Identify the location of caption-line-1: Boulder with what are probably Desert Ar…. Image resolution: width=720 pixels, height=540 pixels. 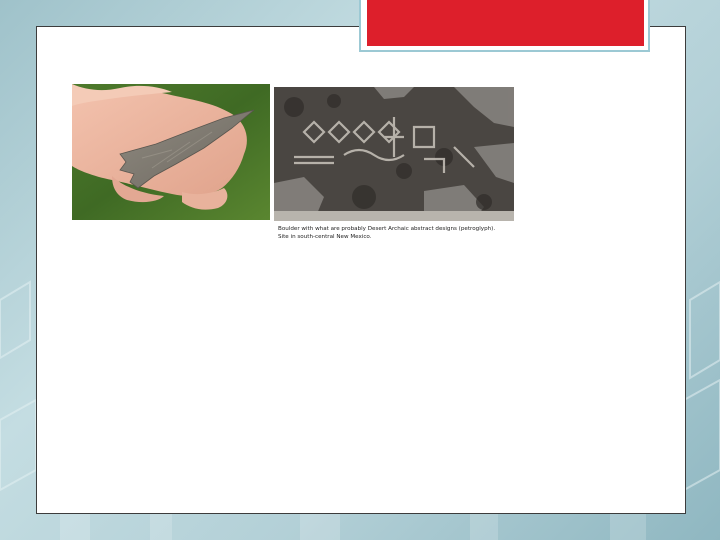
(387, 229).